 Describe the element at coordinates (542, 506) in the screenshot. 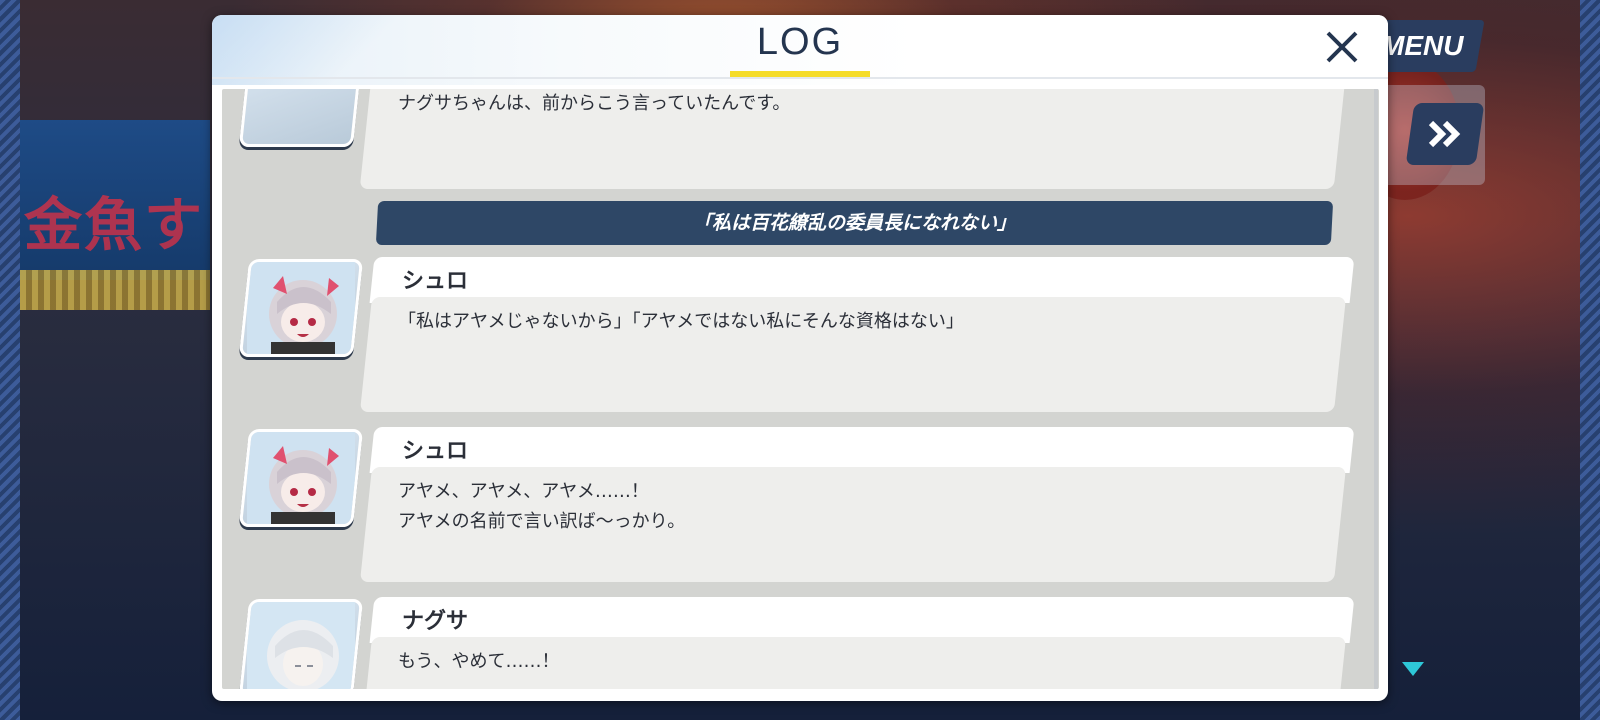

I see `message-text: アヤメ、アヤメ、アヤメ……！ アヤメの名前で言い訳ば〜っかり。` at that location.